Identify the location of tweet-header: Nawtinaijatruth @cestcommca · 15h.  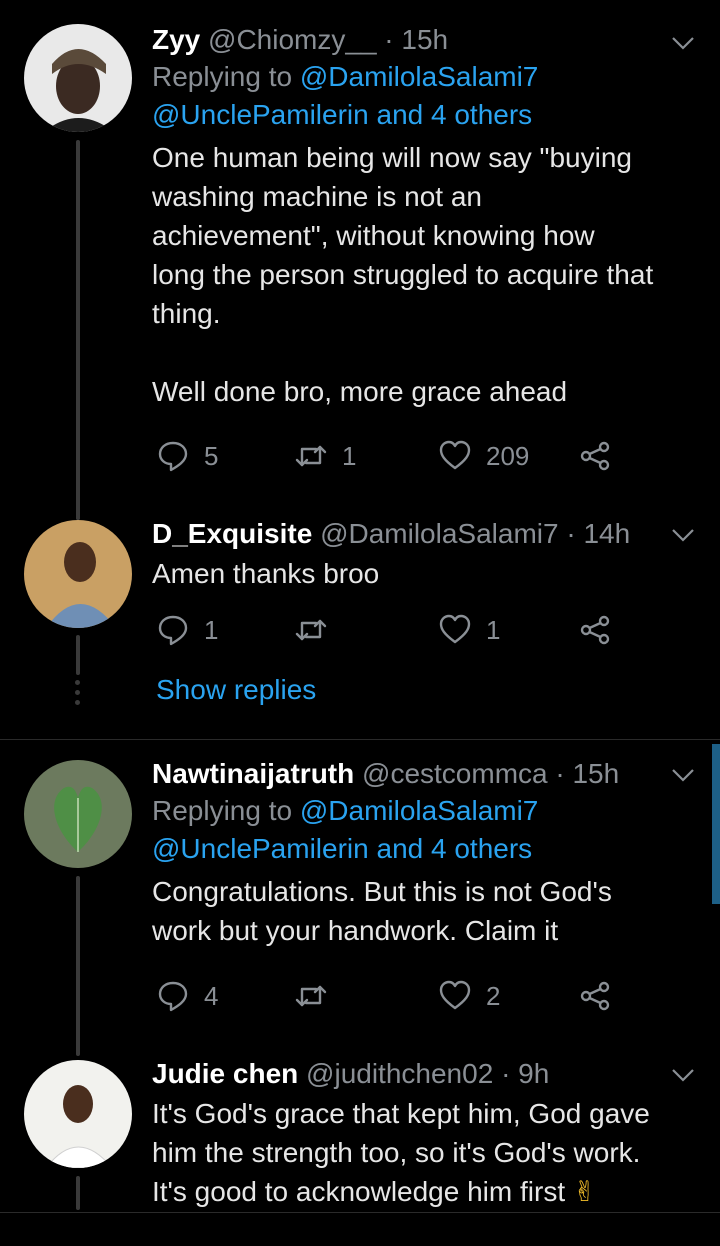
(424, 774).